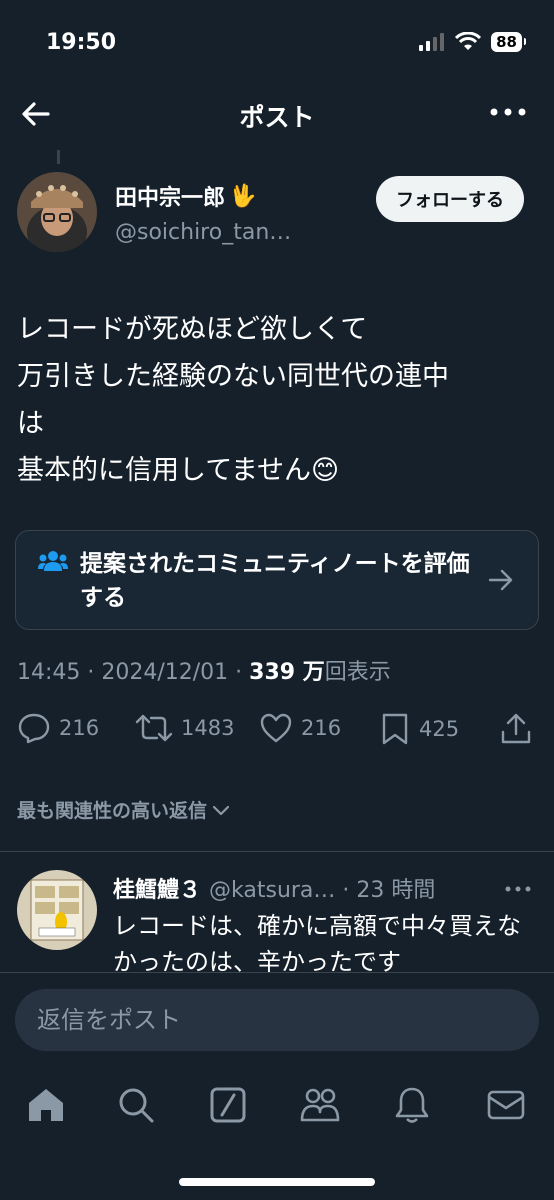 The height and width of the screenshot is (1200, 554). I want to click on tweet-line: レコードが死ぬほど欲しくて, so click(192, 329).